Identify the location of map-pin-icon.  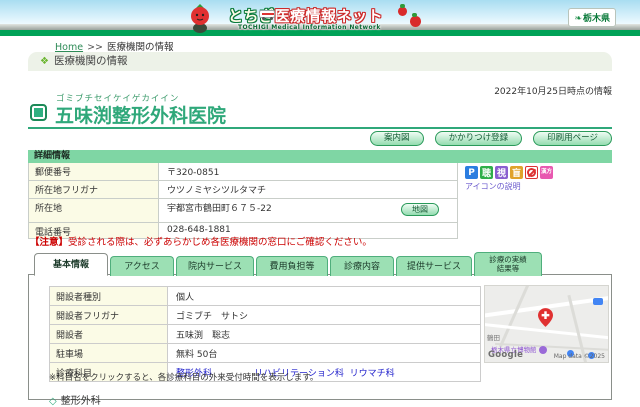
(545, 319).